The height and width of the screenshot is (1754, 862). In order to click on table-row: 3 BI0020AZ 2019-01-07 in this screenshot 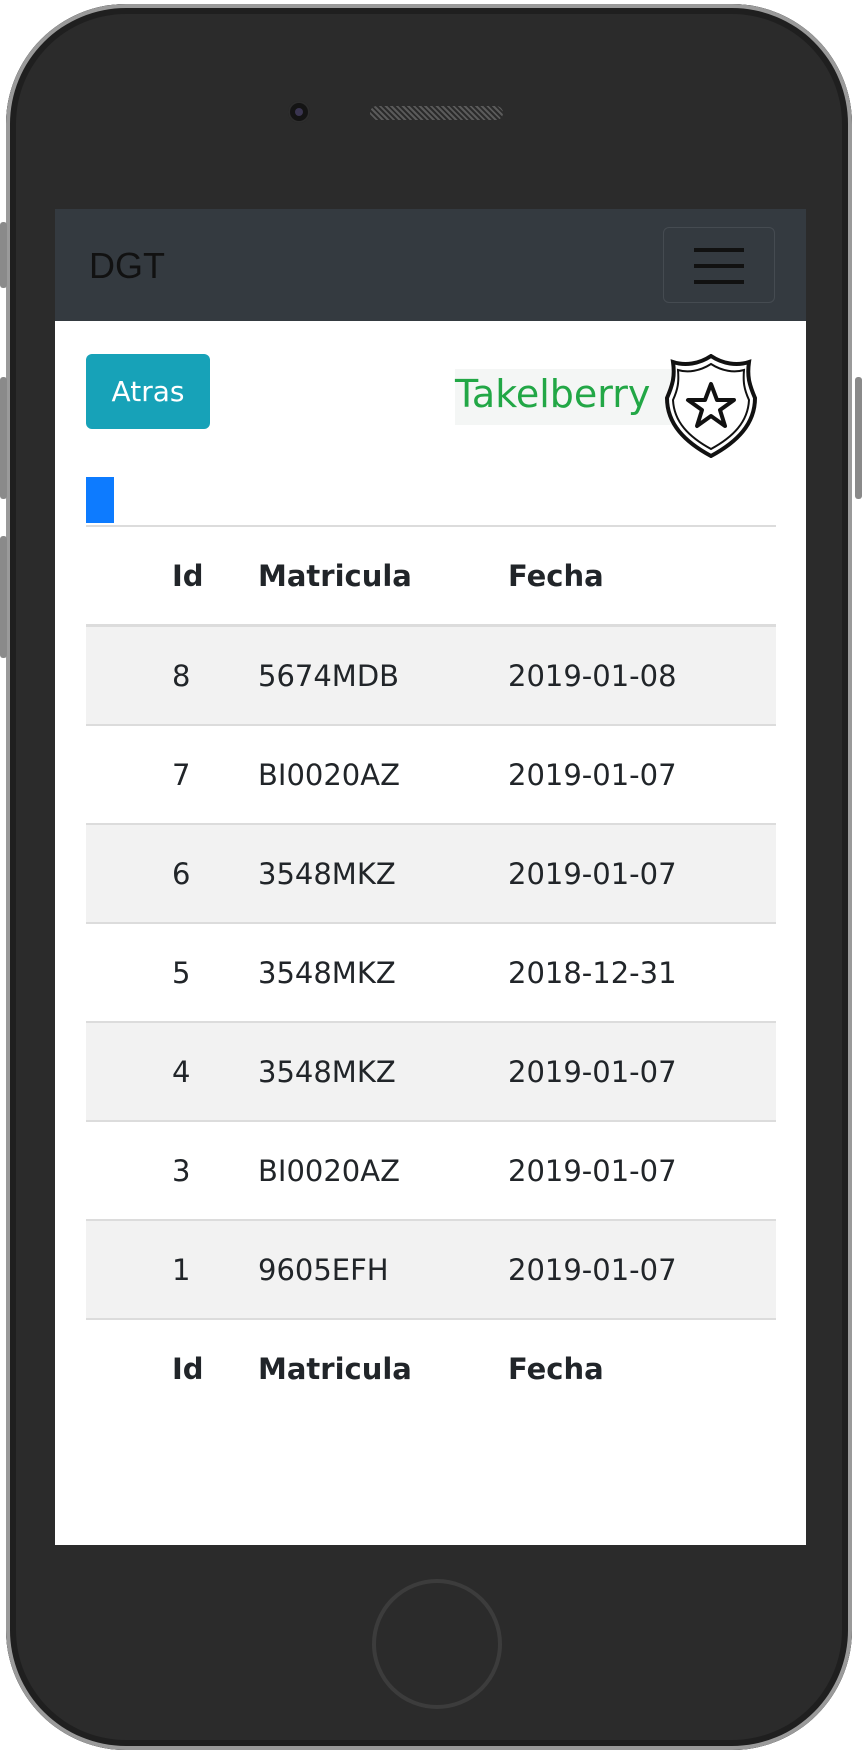, I will do `click(431, 1170)`.